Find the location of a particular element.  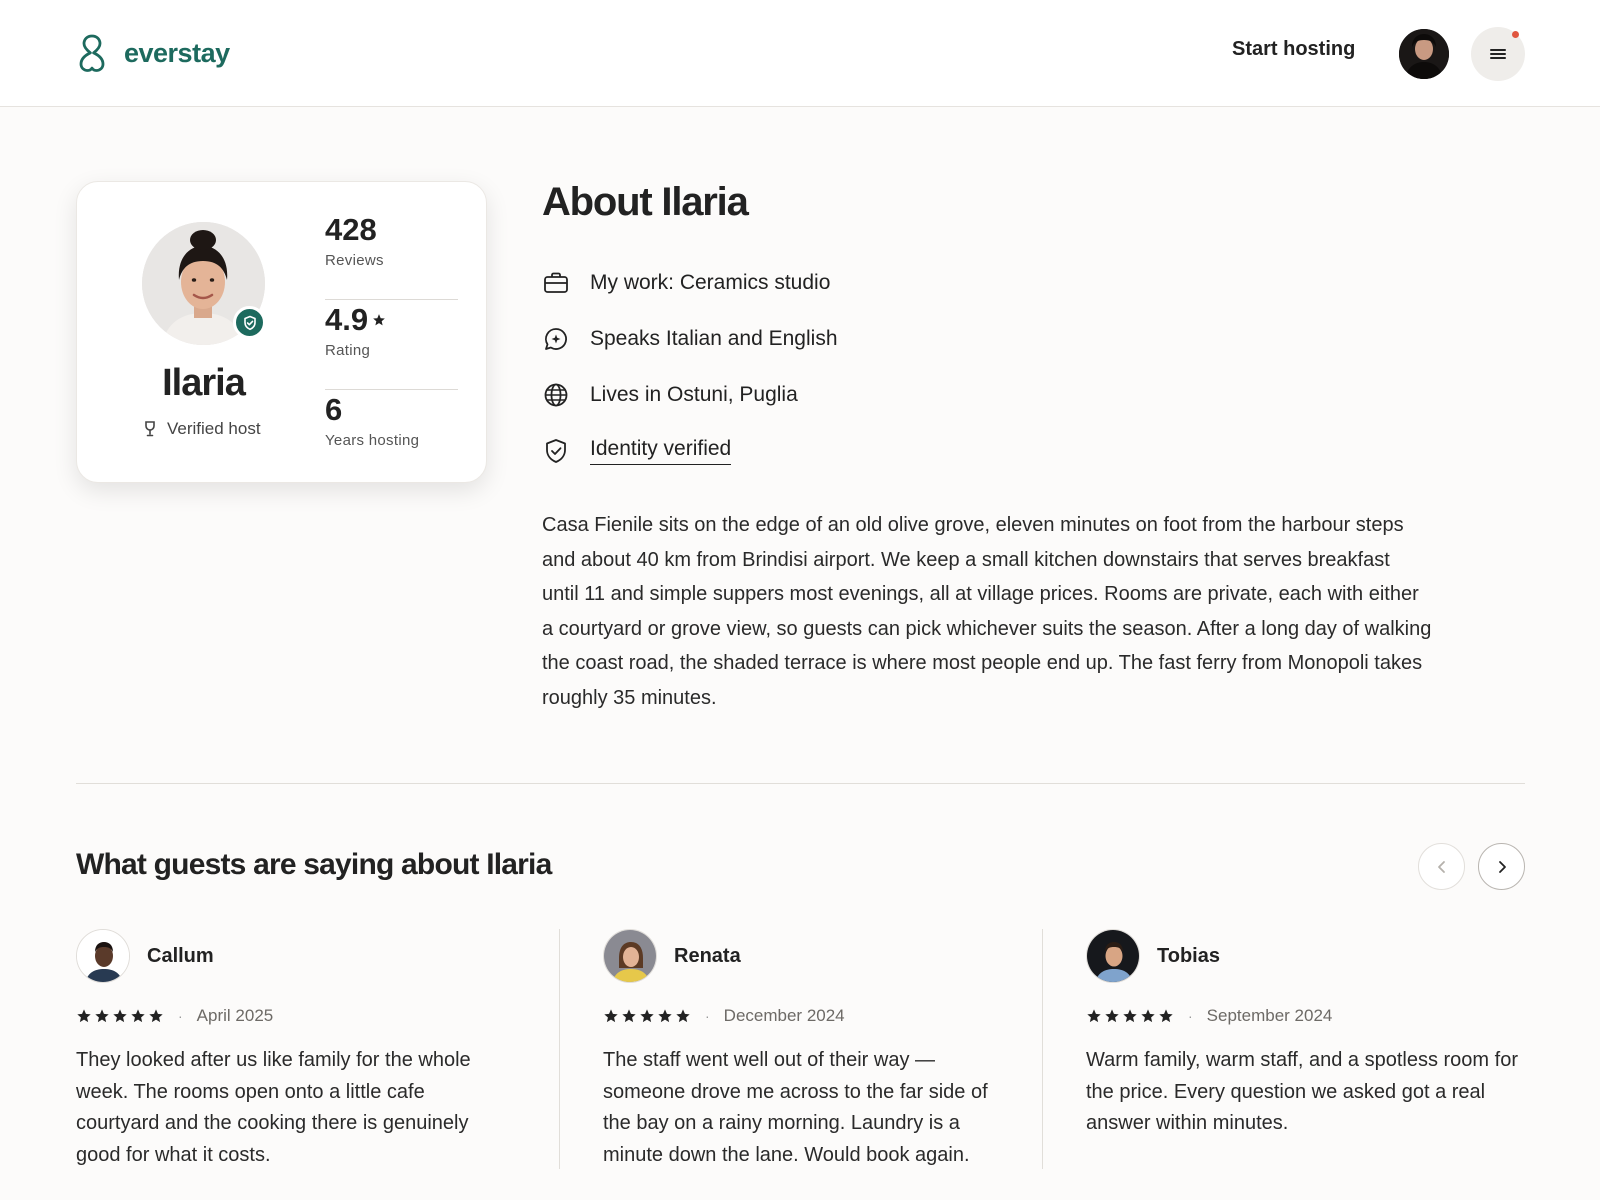

stat-years-hosting: 6 Years hosting is located at coordinates (391, 435).